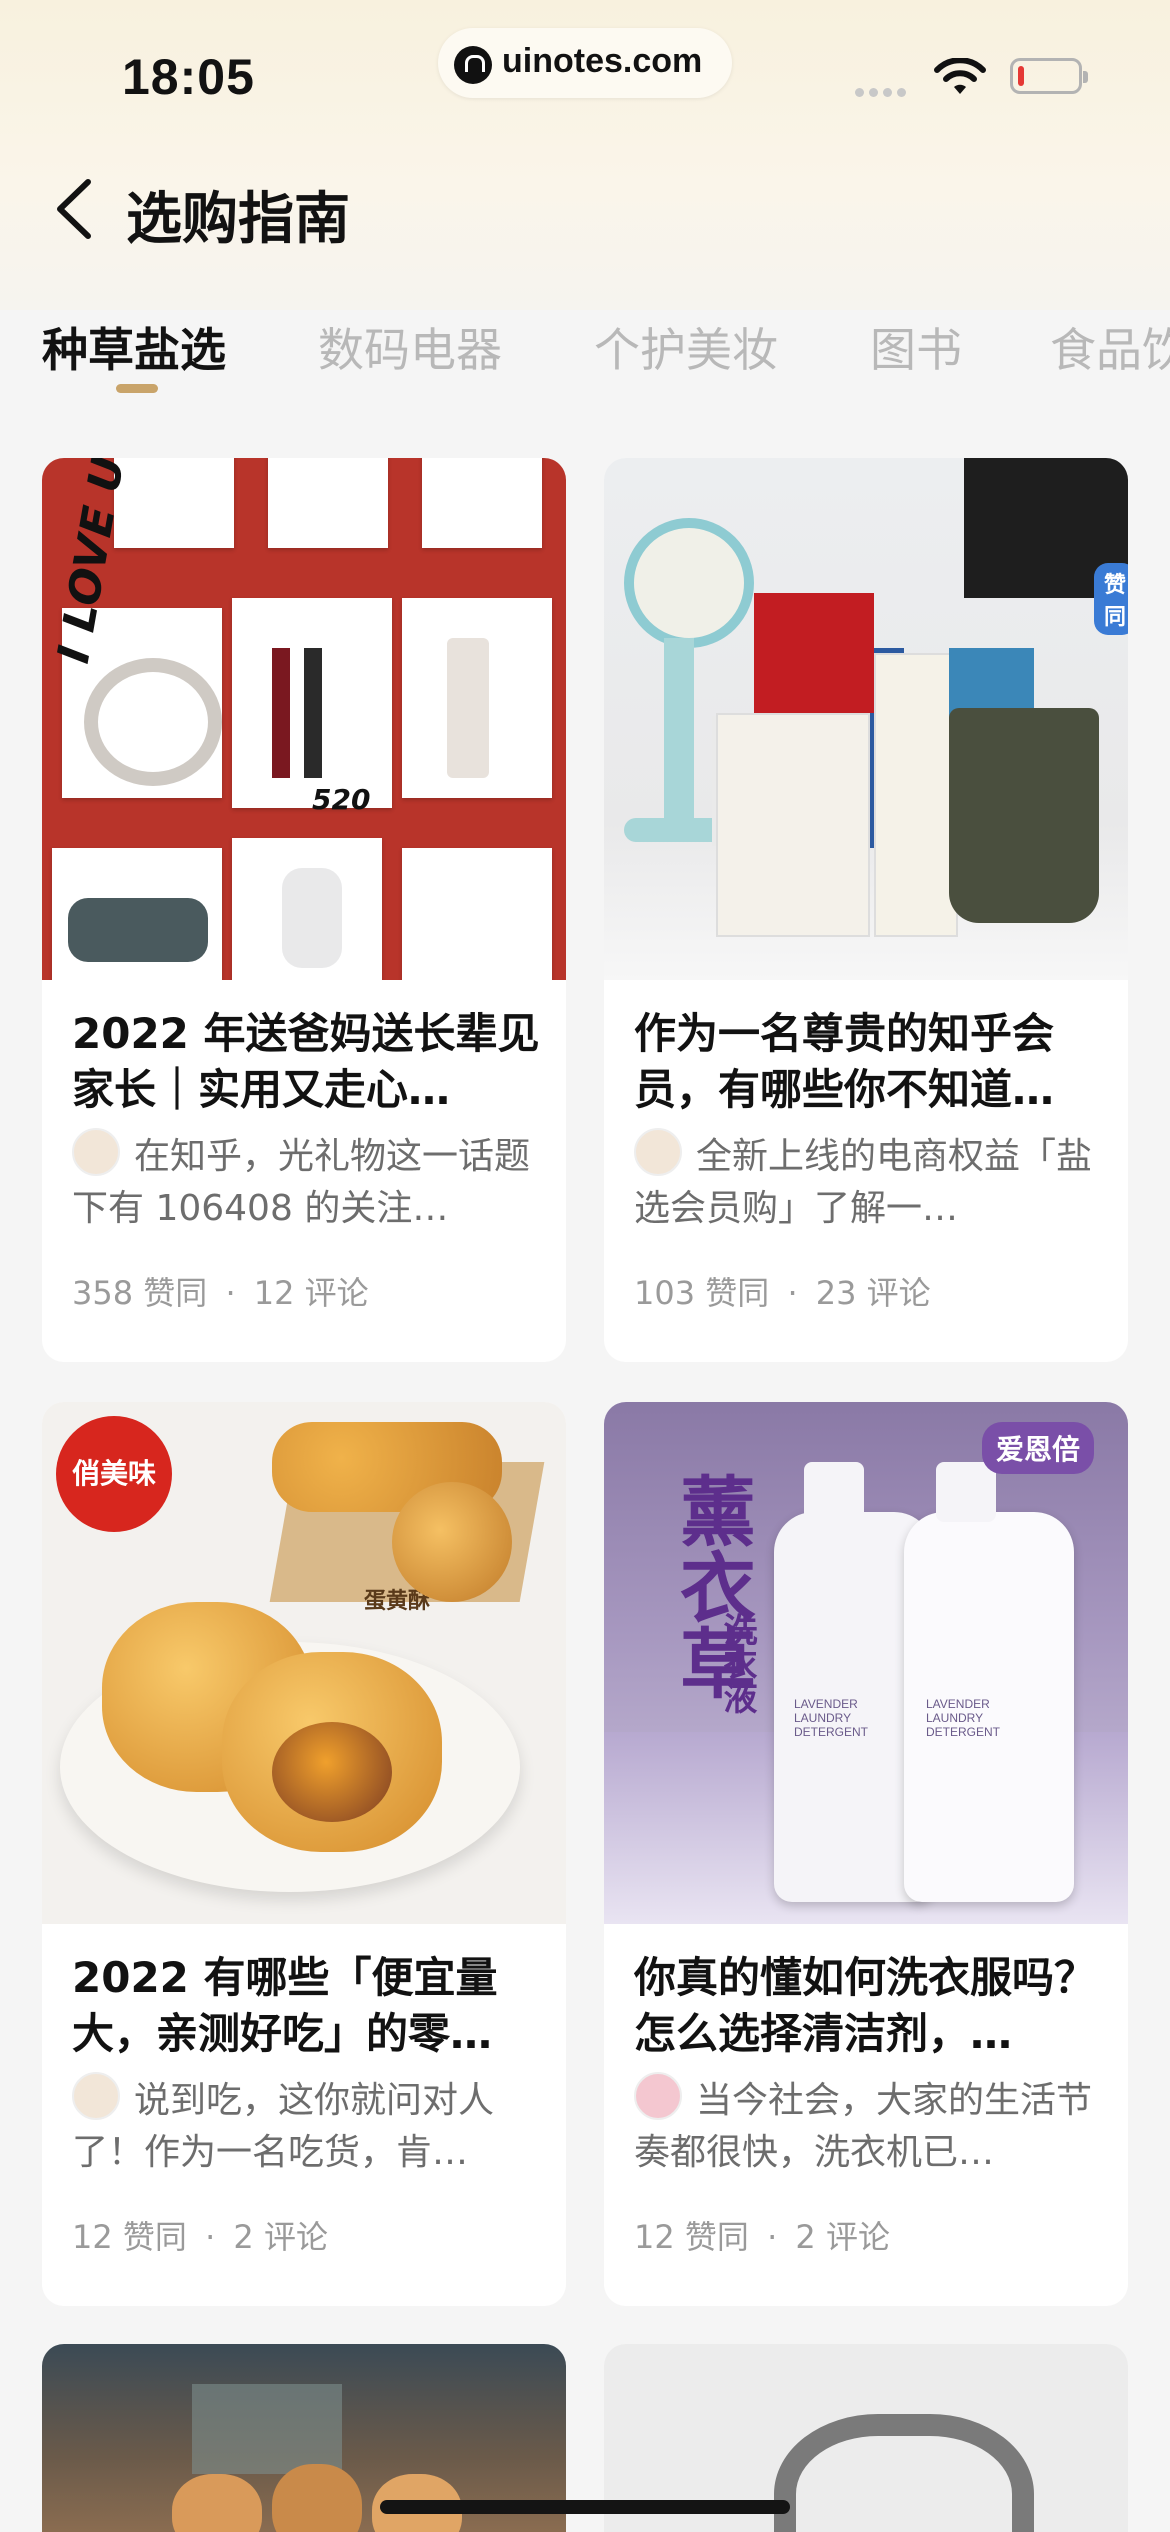 The image size is (1170, 2532). Describe the element at coordinates (473, 65) in the screenshot. I see `lock-icon` at that location.